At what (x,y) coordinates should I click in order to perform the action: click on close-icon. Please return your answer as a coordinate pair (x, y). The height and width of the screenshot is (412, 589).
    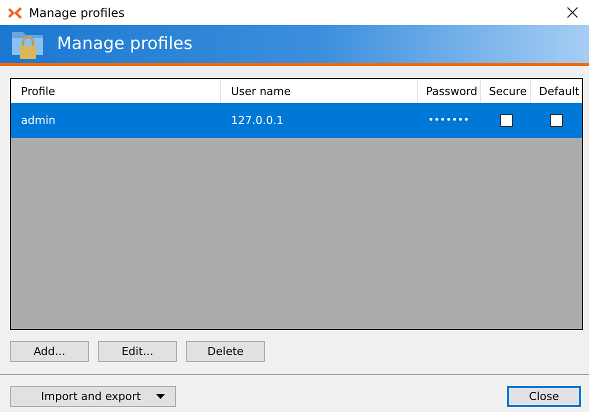
    Looking at the image, I should click on (572, 12).